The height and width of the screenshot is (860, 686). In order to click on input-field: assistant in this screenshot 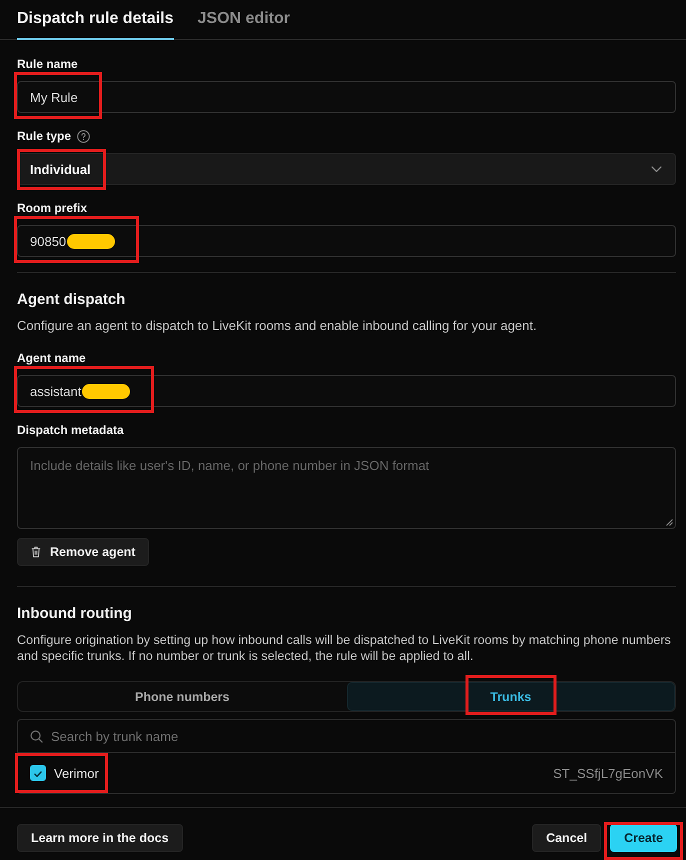, I will do `click(346, 391)`.